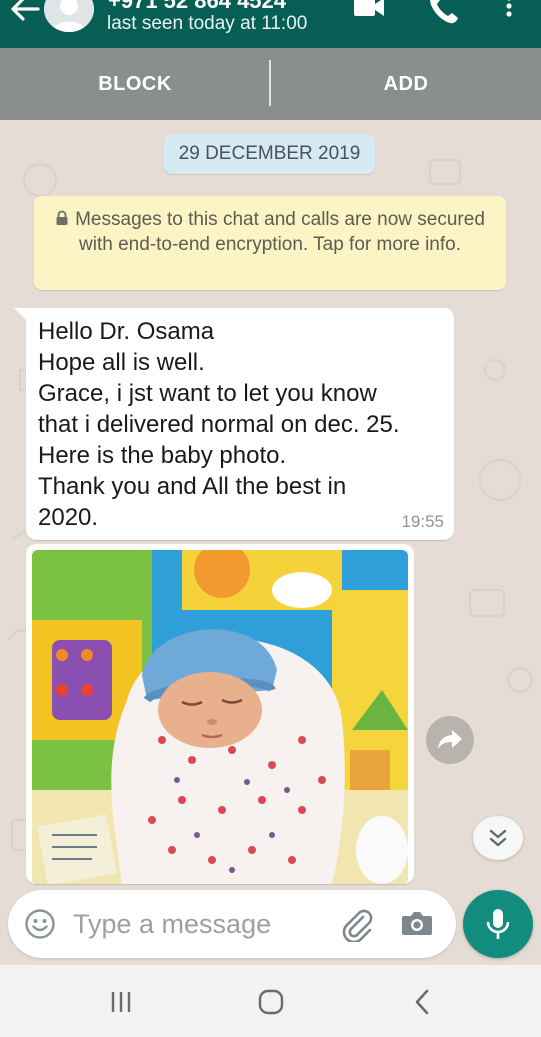 The width and height of the screenshot is (541, 1037). I want to click on forward-share-icon, so click(450, 739).